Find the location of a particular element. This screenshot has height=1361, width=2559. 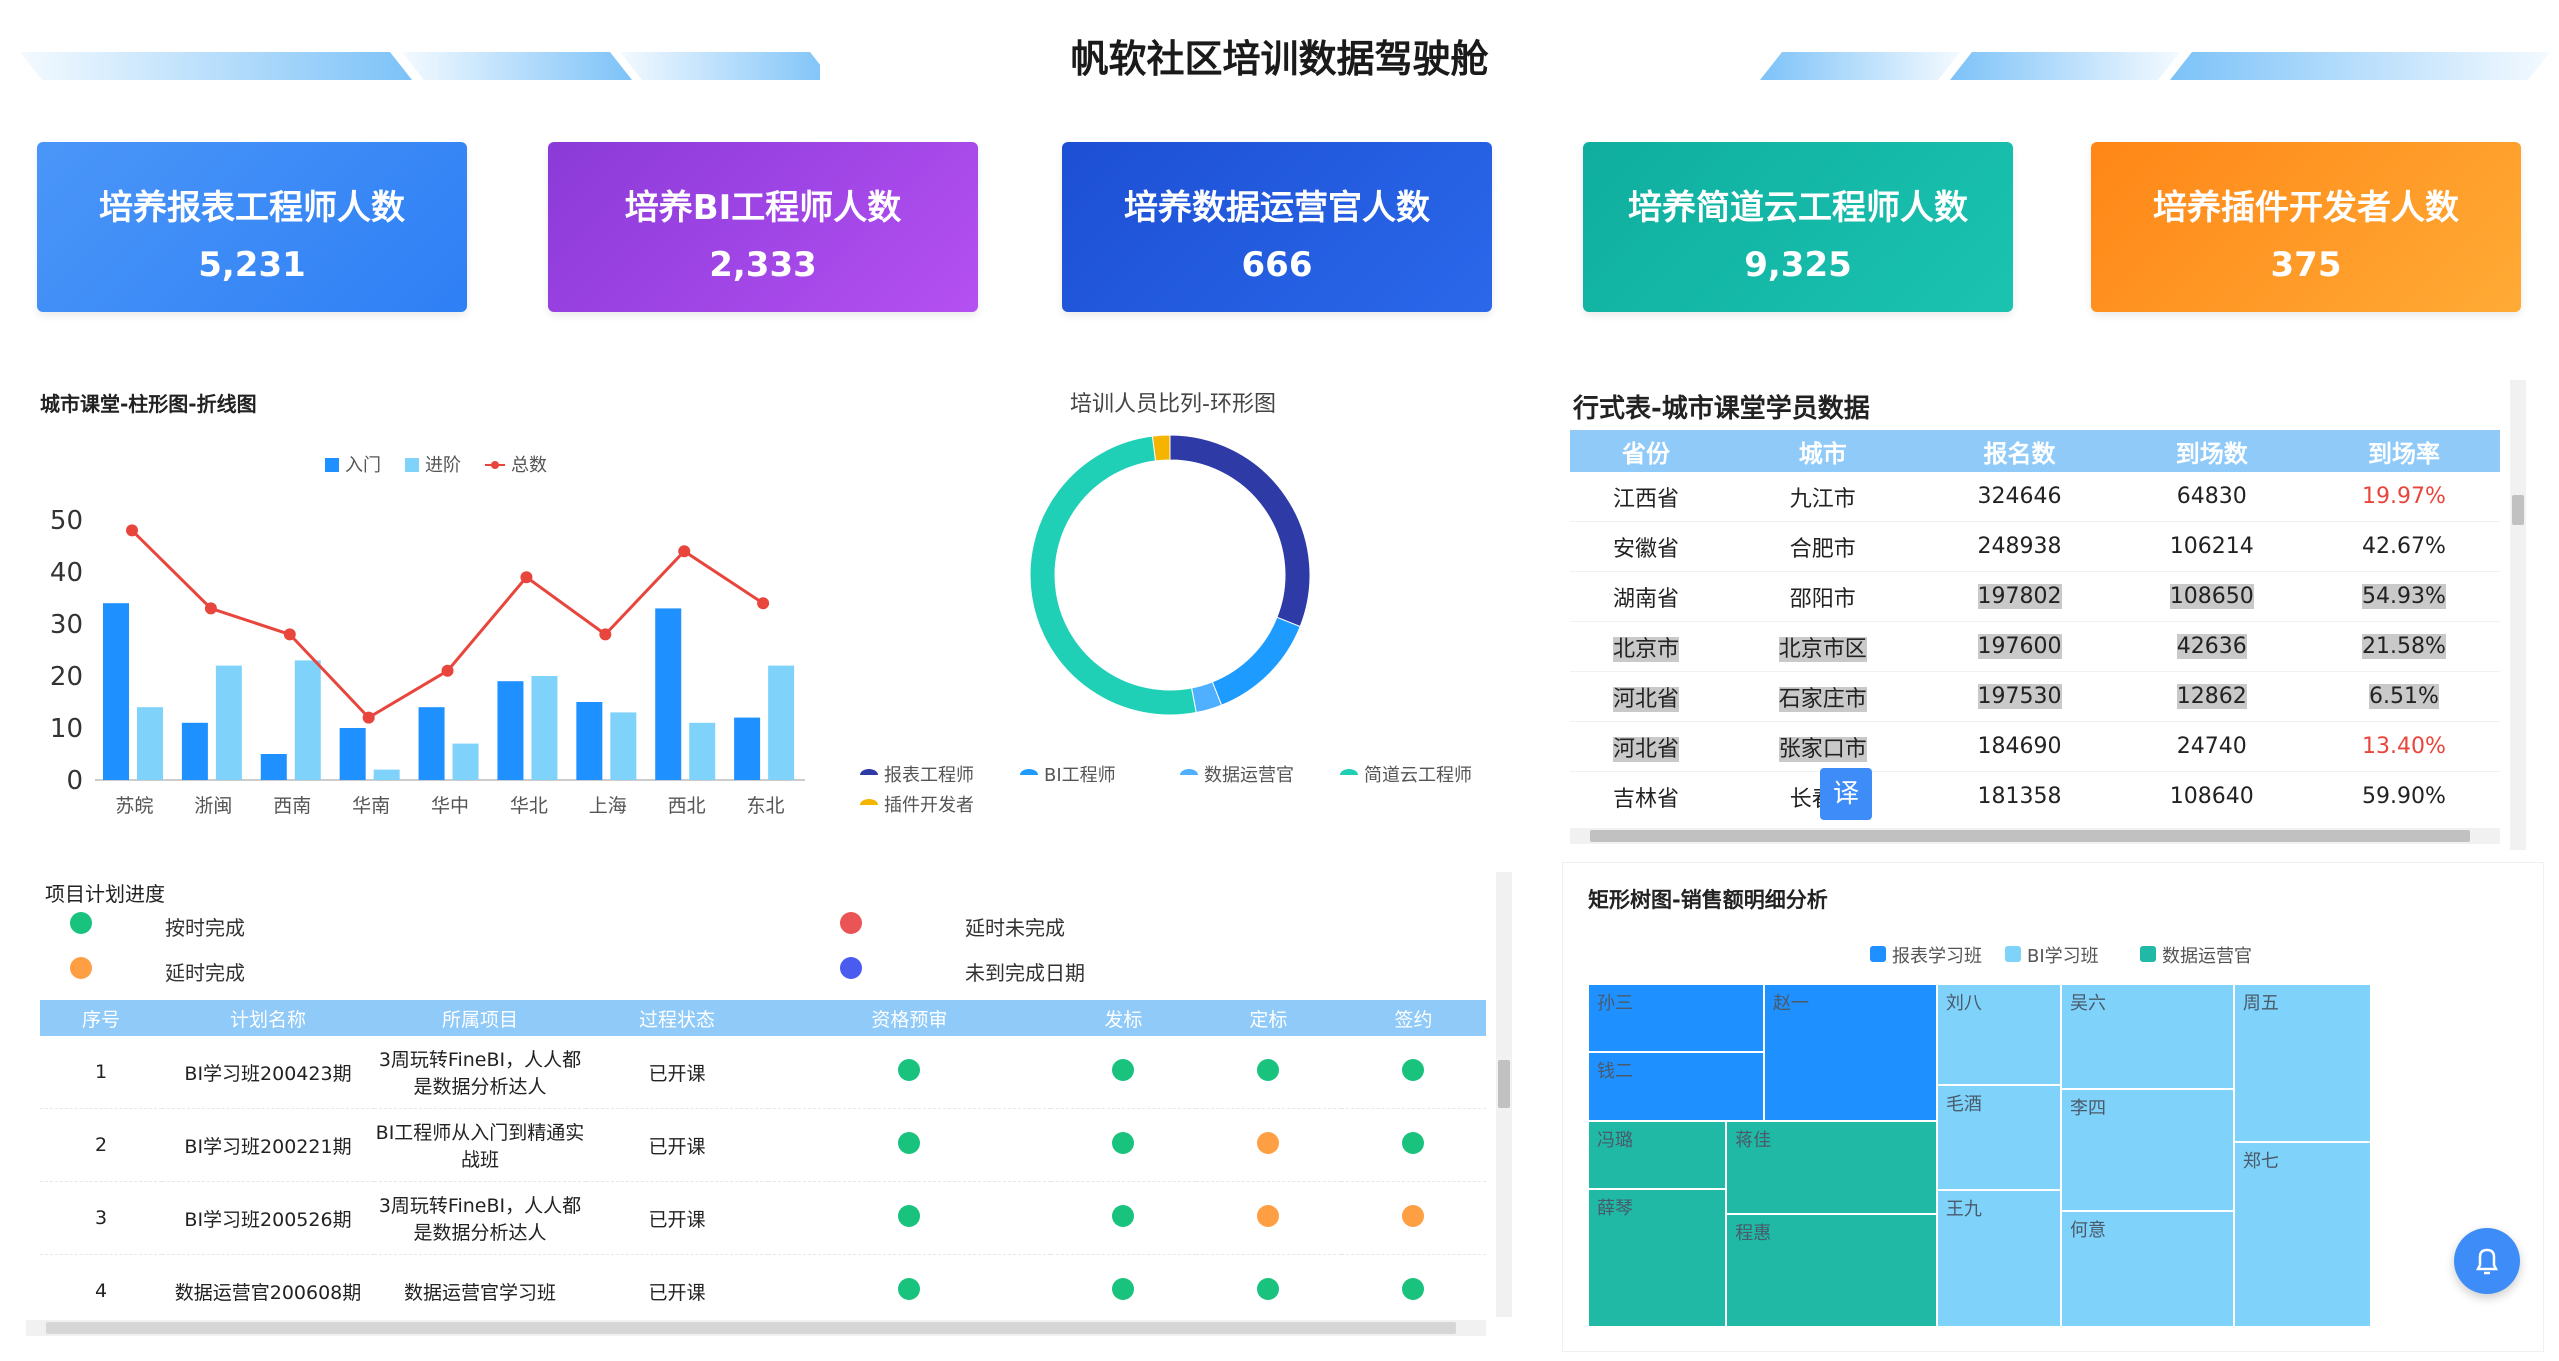

x-tick-label: 华北 is located at coordinates (529, 806).